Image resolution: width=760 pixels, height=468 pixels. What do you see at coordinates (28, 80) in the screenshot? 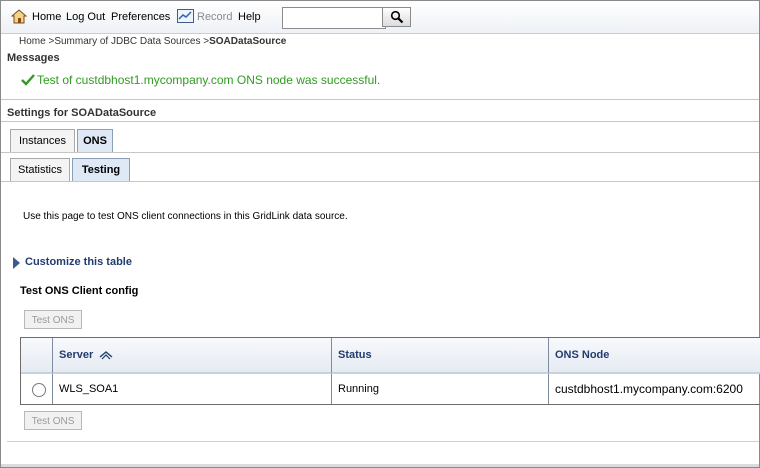
I see `check-icon` at bounding box center [28, 80].